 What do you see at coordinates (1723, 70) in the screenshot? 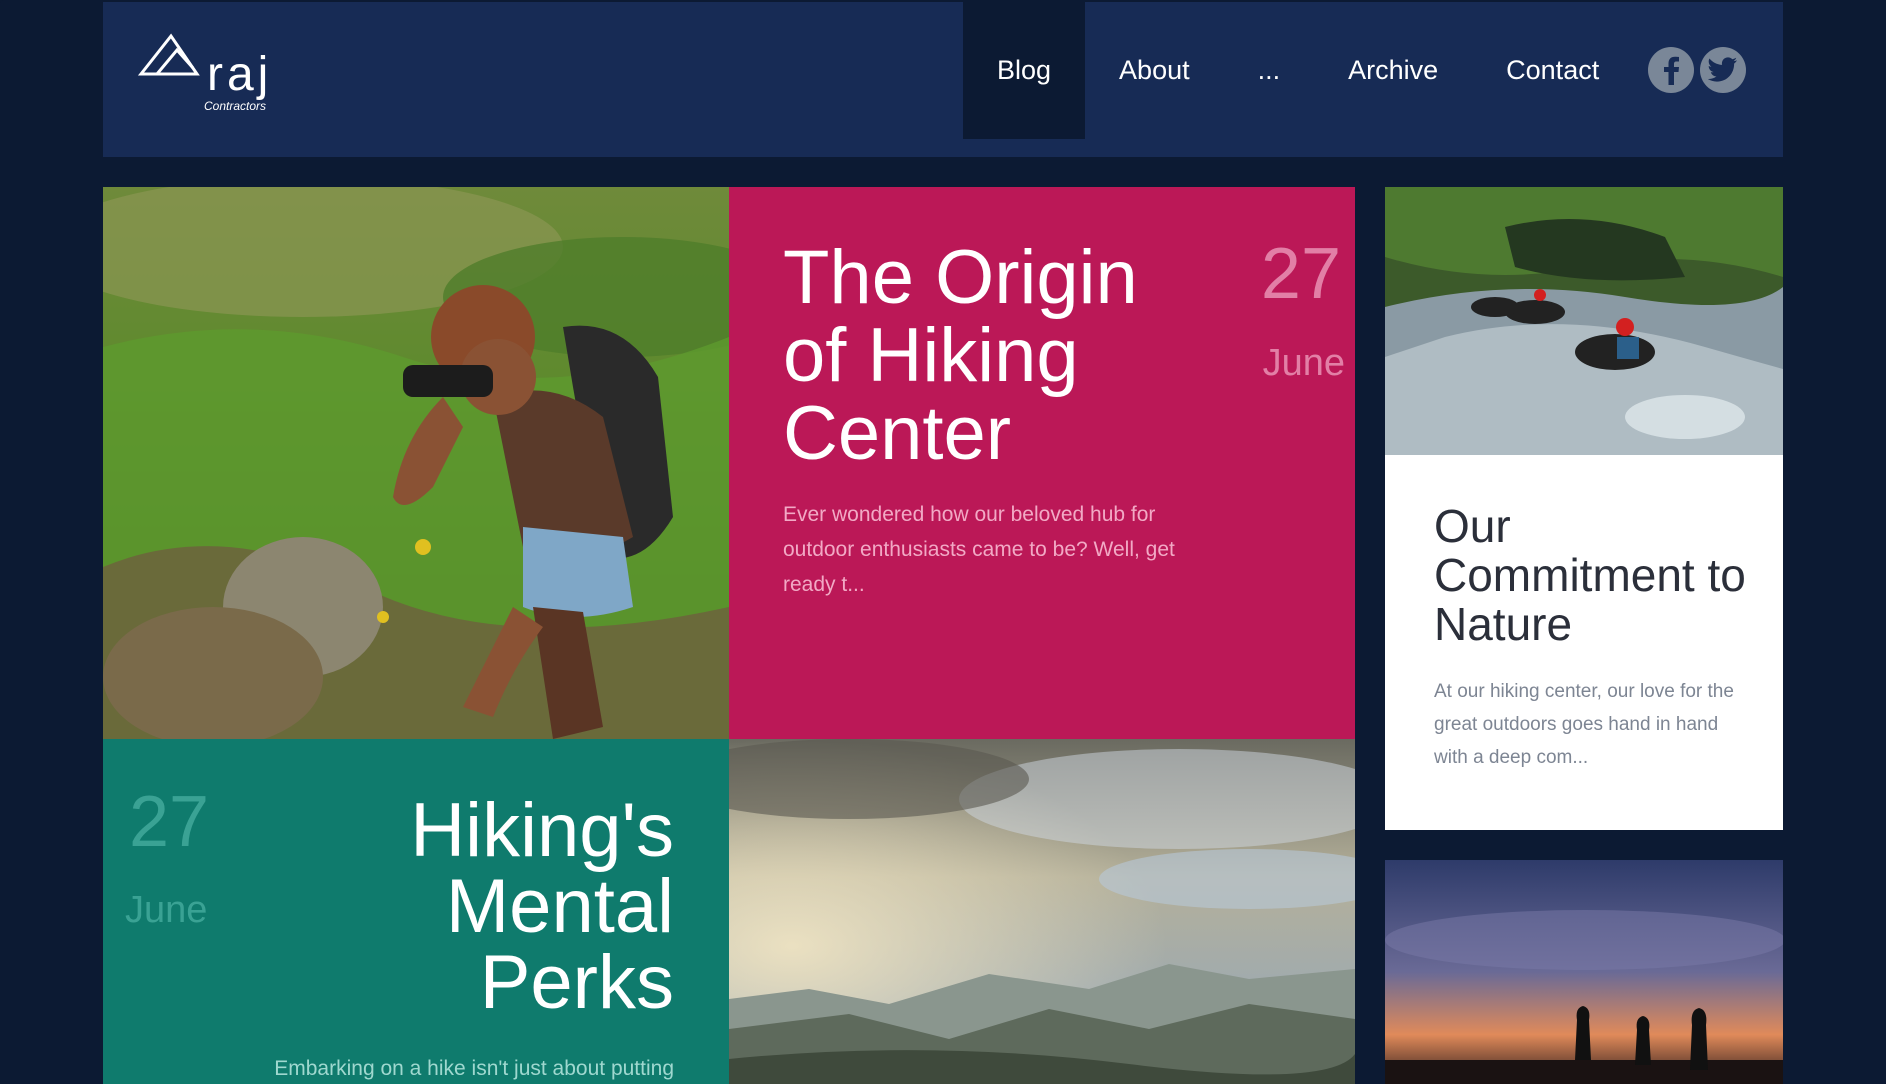
I see `twitter-icon` at bounding box center [1723, 70].